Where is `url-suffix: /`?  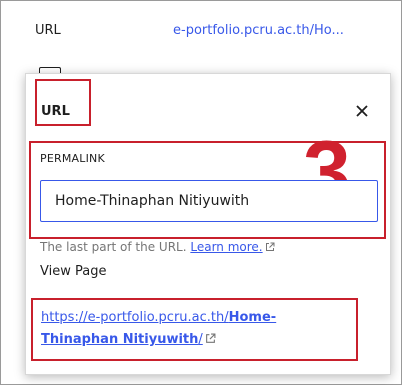
url-suffix: / is located at coordinates (200, 339).